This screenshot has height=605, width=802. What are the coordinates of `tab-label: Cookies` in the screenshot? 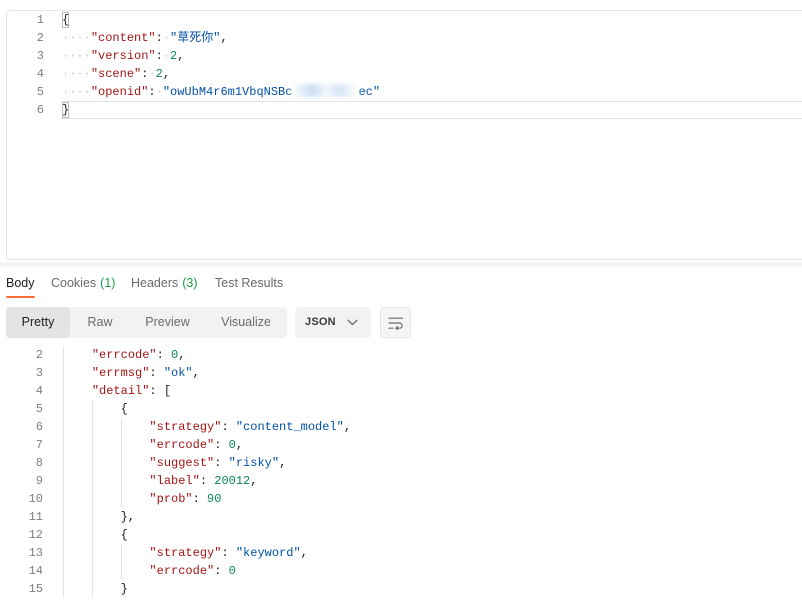 It's located at (74, 283).